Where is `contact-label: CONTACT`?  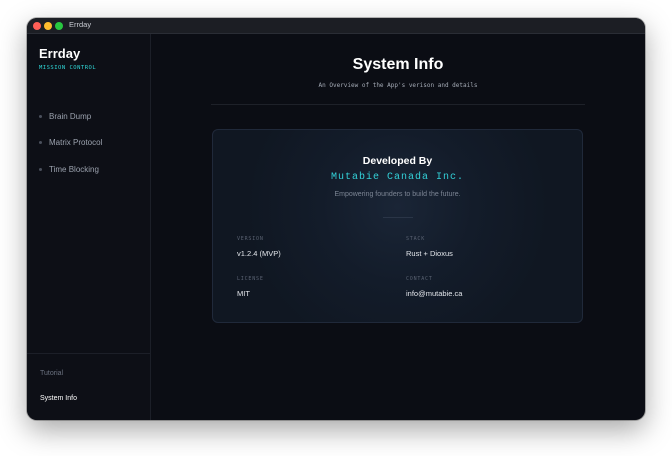 contact-label: CONTACT is located at coordinates (419, 279).